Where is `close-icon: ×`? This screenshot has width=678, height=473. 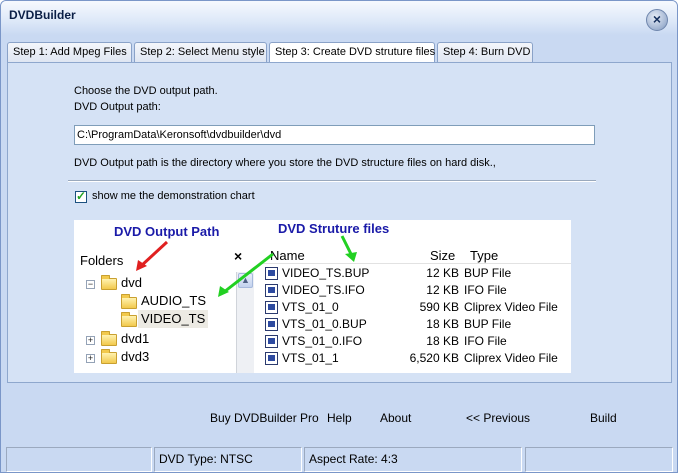
close-icon: × is located at coordinates (657, 19).